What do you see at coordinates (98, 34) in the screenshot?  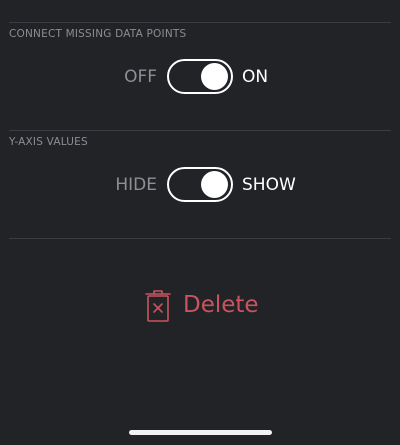 I see `section-title-connect-missing: CONNECT MISSING DATA POINTS` at bounding box center [98, 34].